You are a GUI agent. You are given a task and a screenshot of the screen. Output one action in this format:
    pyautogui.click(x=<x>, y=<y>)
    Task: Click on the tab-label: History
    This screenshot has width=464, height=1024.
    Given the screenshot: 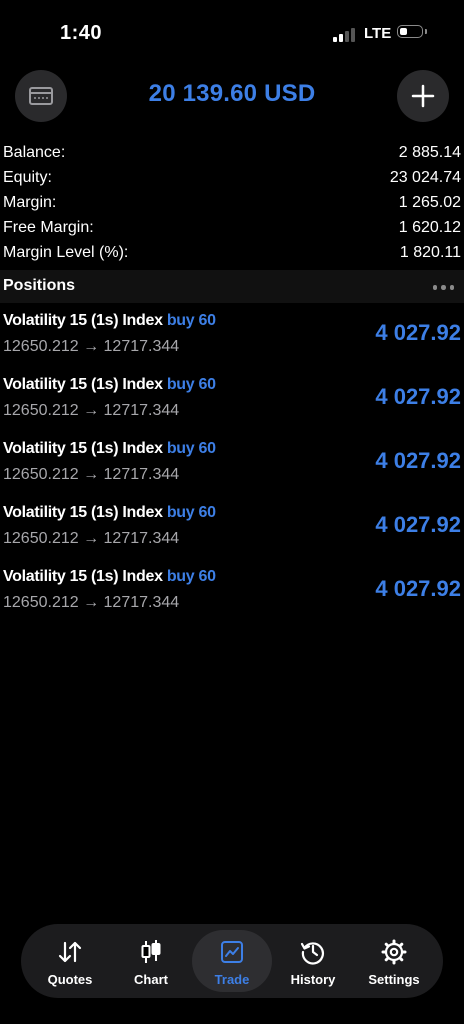 What is the action you would take?
    pyautogui.click(x=313, y=979)
    